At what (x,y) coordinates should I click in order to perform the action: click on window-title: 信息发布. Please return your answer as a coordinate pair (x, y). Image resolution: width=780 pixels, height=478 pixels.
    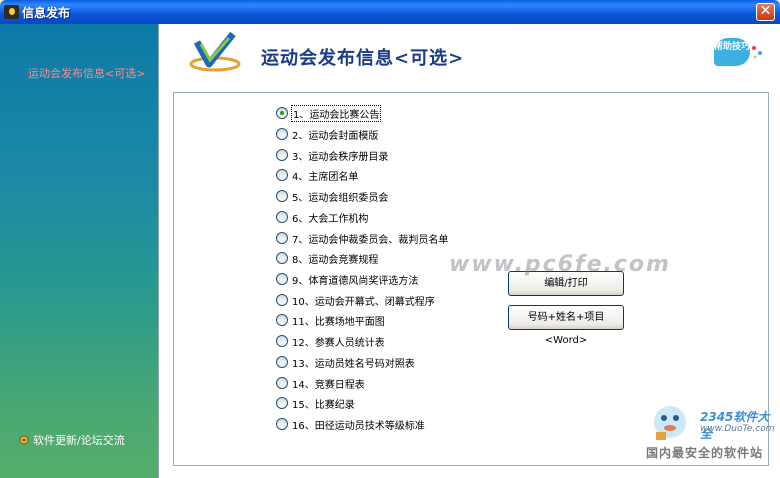
    Looking at the image, I should click on (46, 13).